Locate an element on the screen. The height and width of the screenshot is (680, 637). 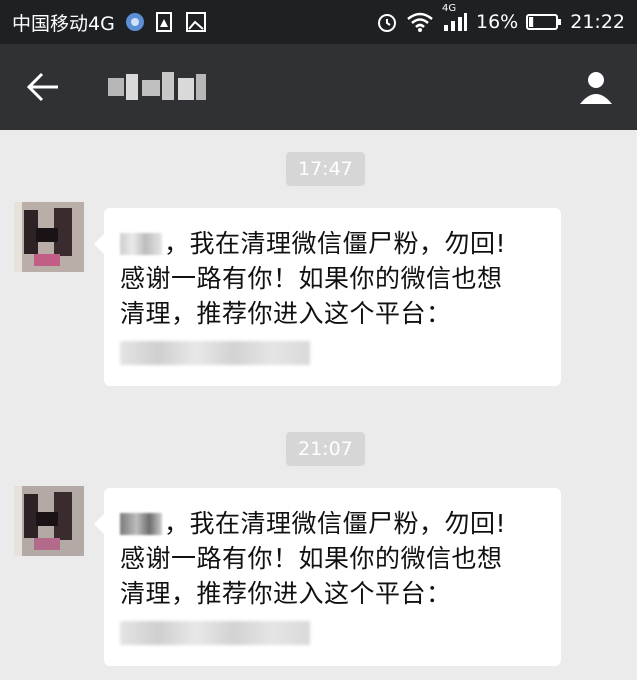
chat-header is located at coordinates (318, 87).